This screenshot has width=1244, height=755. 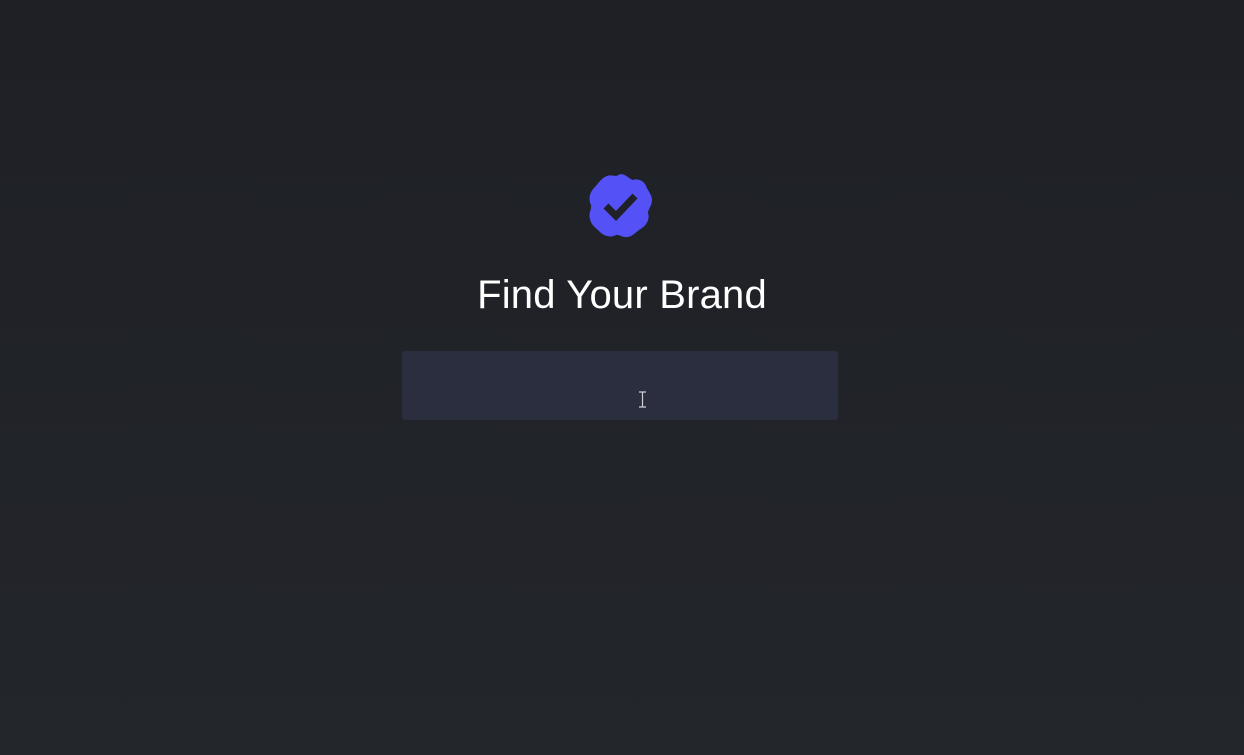 I want to click on brand-search-input, so click(x=620, y=385).